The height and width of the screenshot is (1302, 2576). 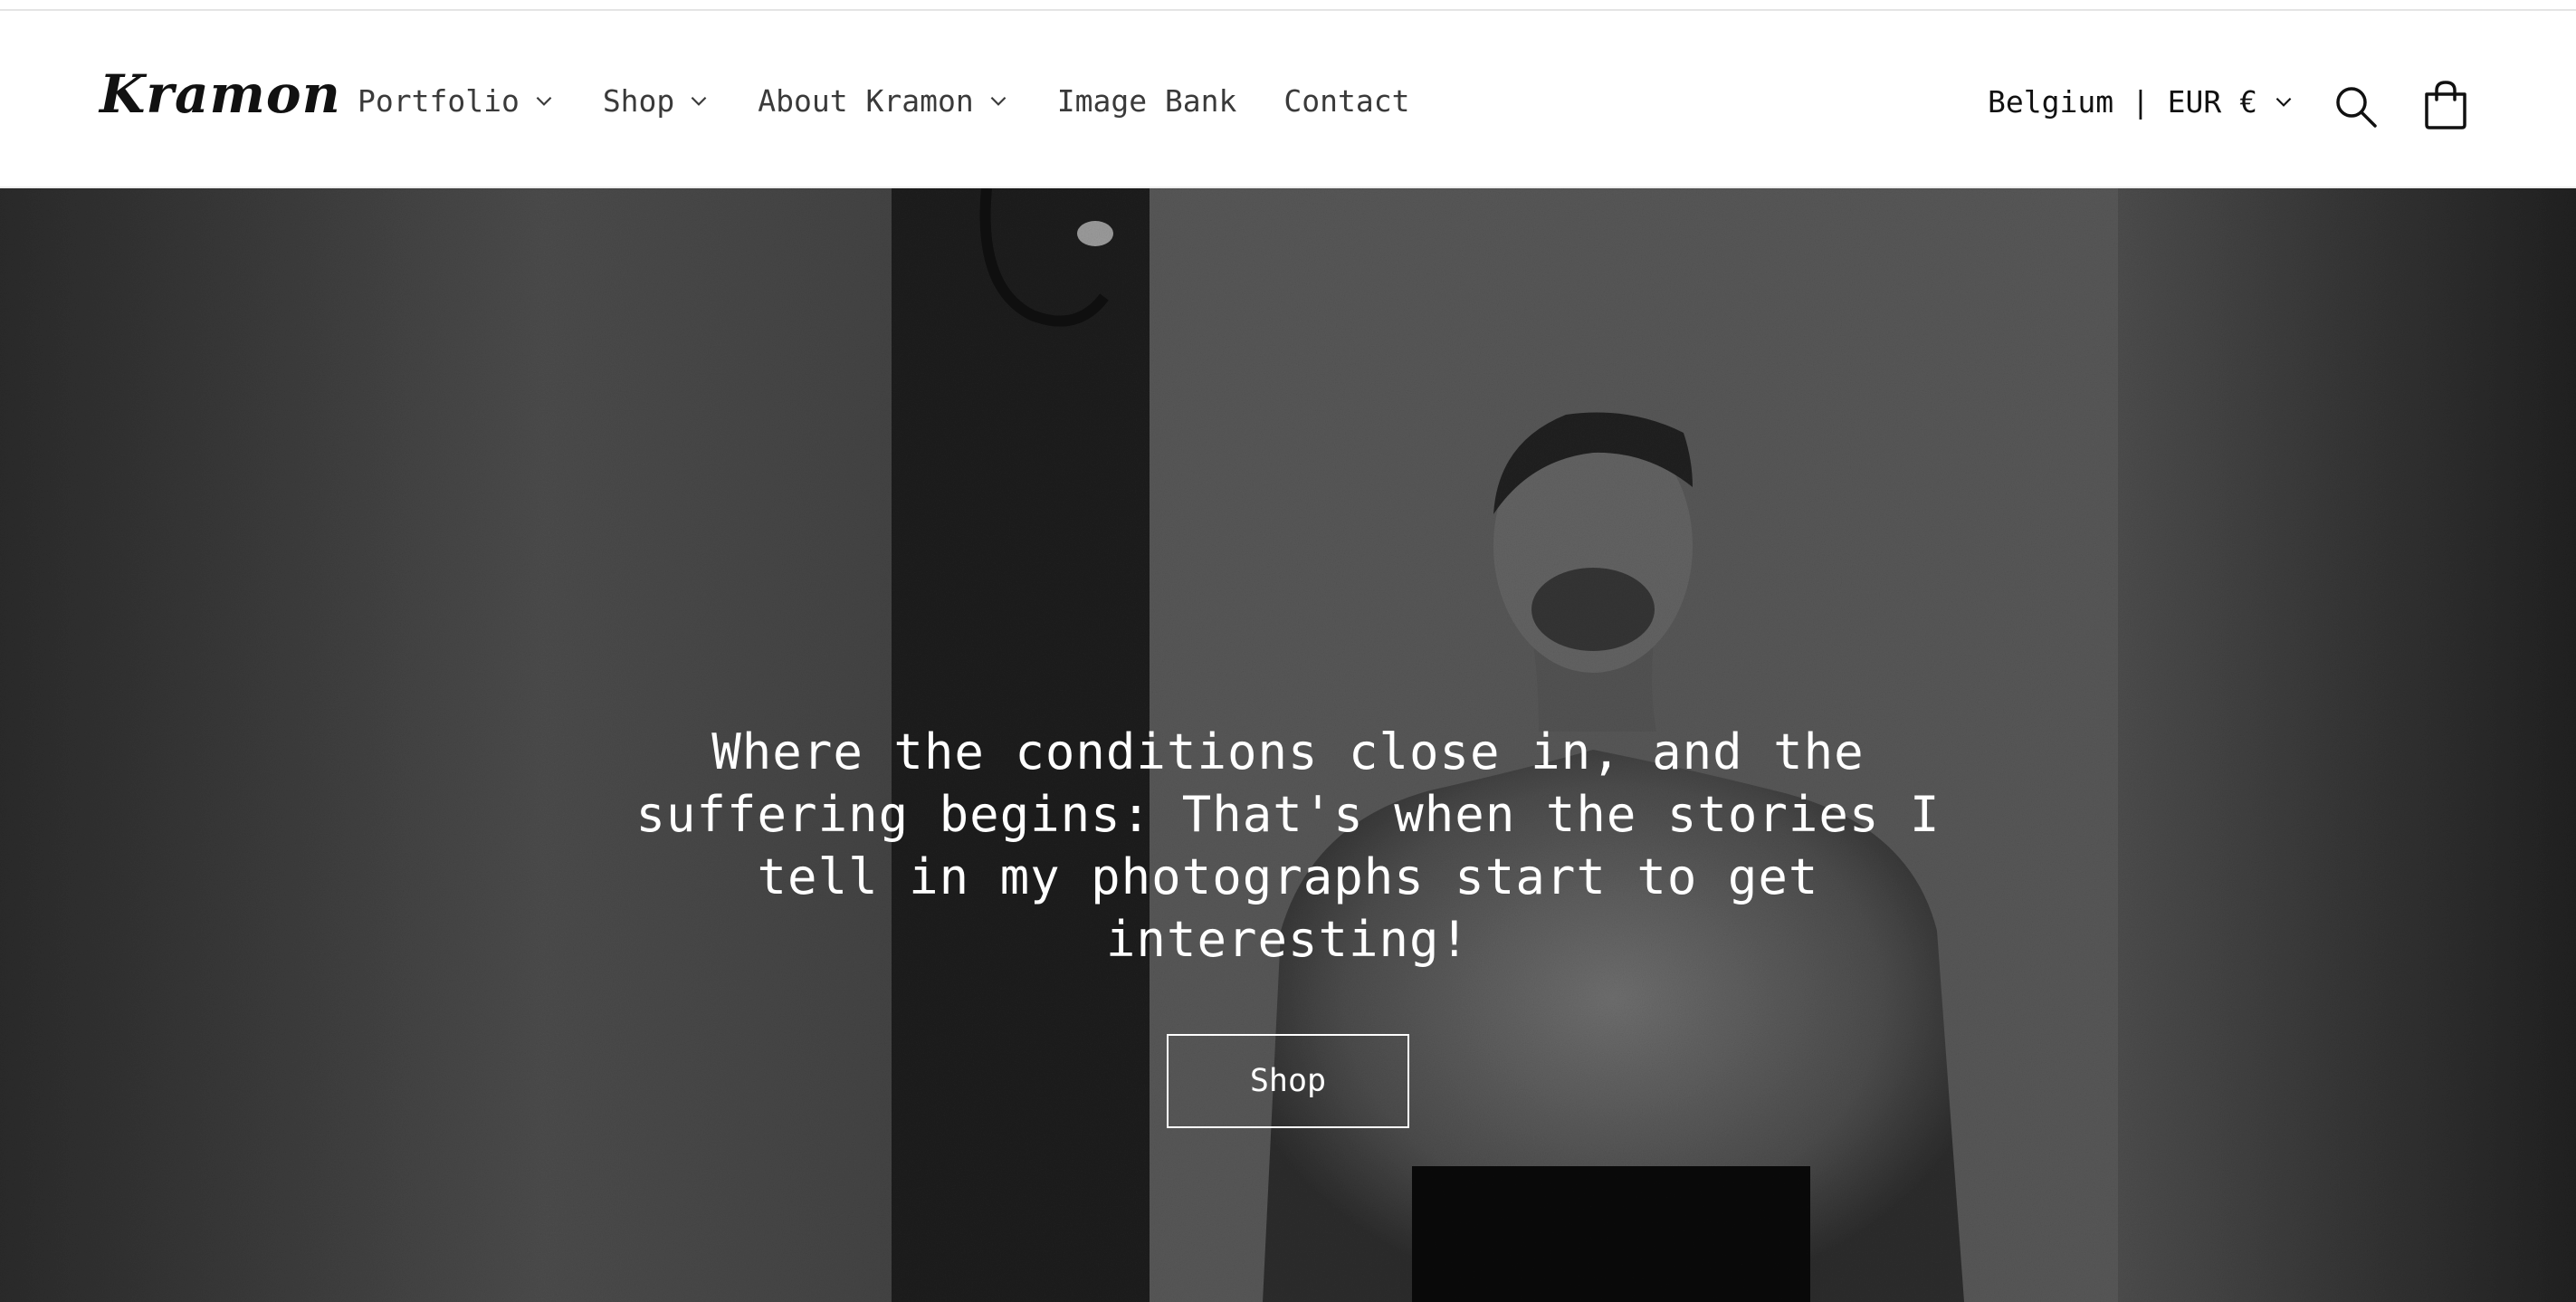 I want to click on search-icon, so click(x=2357, y=108).